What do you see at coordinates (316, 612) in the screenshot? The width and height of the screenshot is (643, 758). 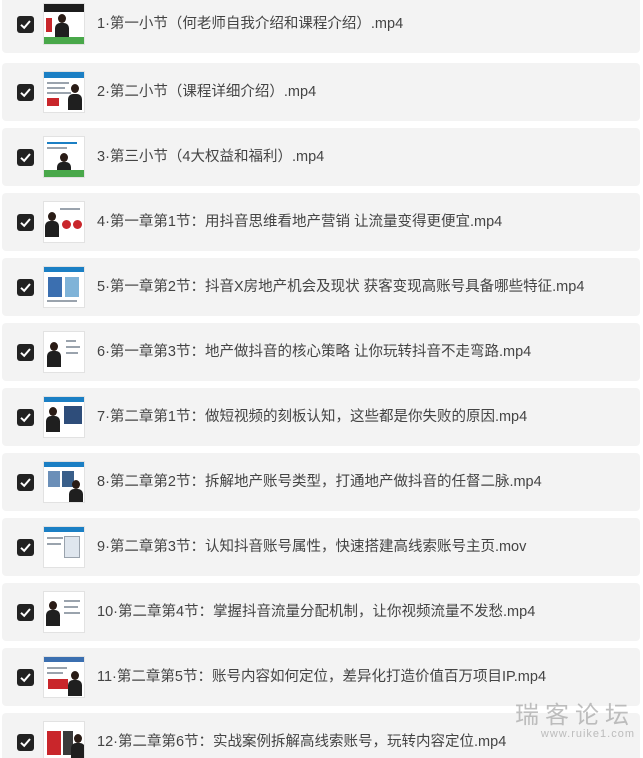 I see `file-name: 10·第二章第4节：掌握抖音流量分配机制，让你视频流量不发愁.mp4` at bounding box center [316, 612].